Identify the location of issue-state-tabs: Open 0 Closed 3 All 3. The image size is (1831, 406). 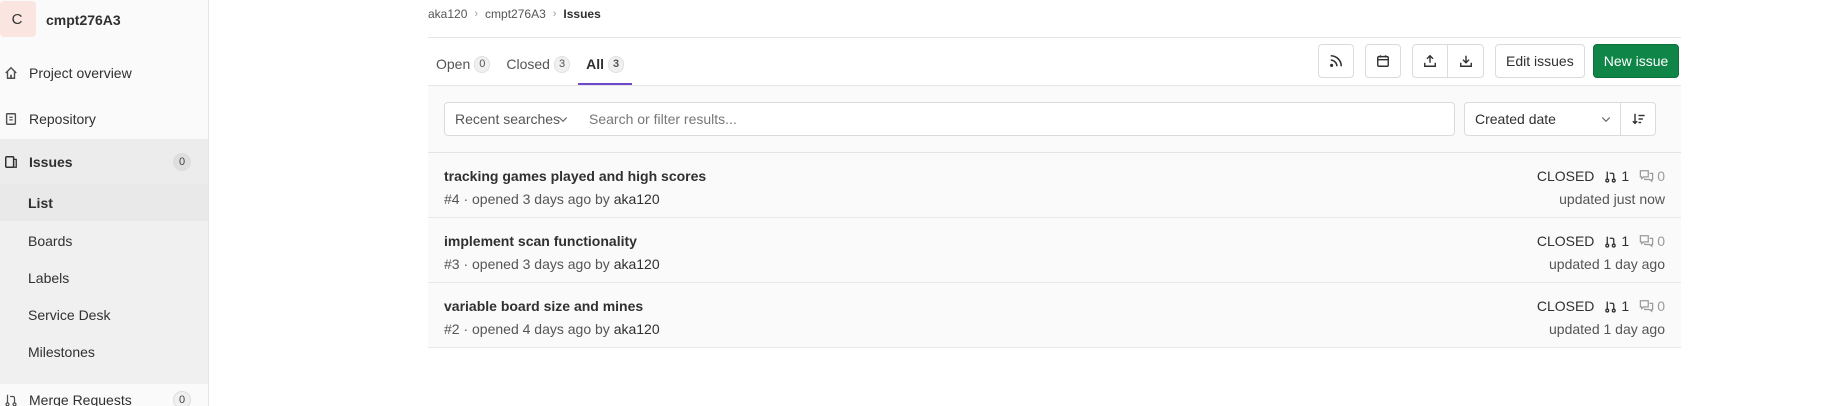
(530, 64).